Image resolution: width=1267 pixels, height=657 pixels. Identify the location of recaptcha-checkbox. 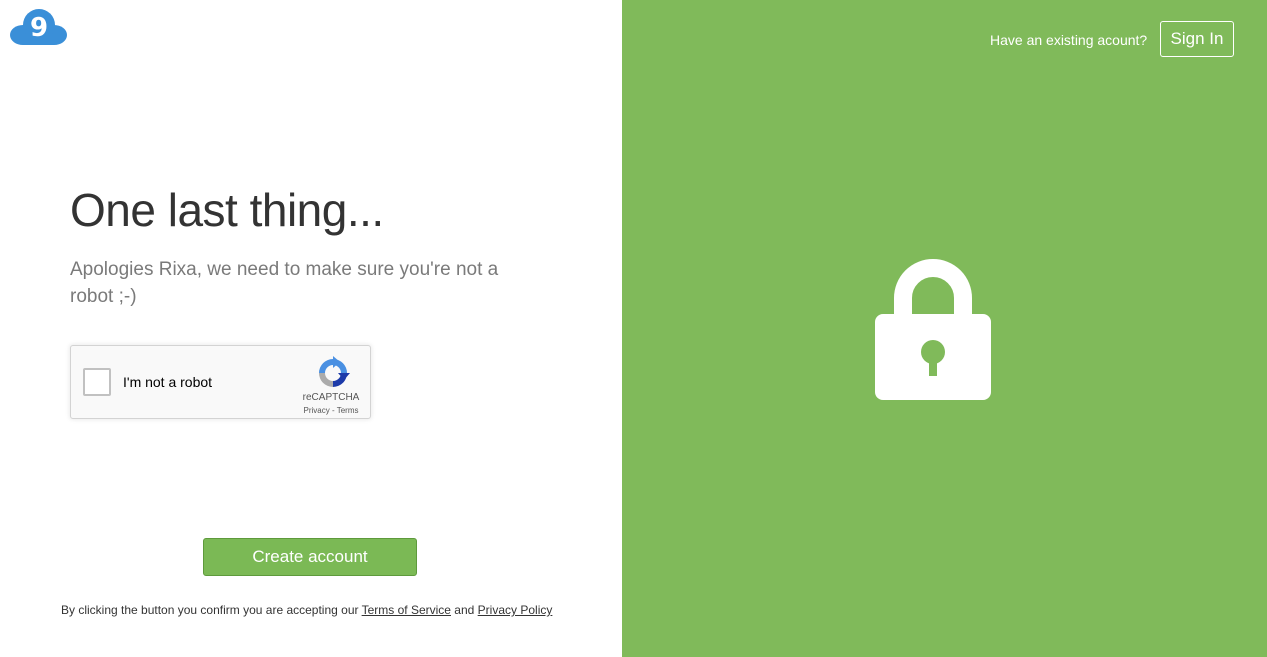
(97, 382).